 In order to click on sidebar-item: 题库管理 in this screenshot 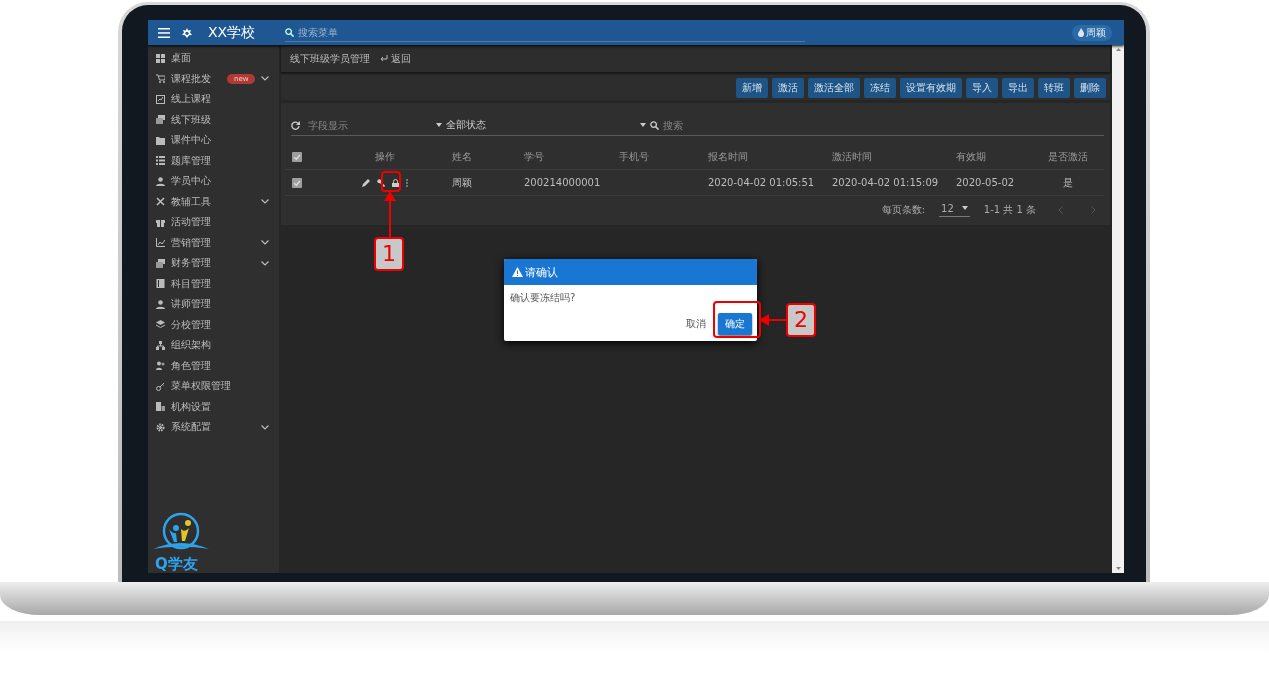, I will do `click(213, 160)`.